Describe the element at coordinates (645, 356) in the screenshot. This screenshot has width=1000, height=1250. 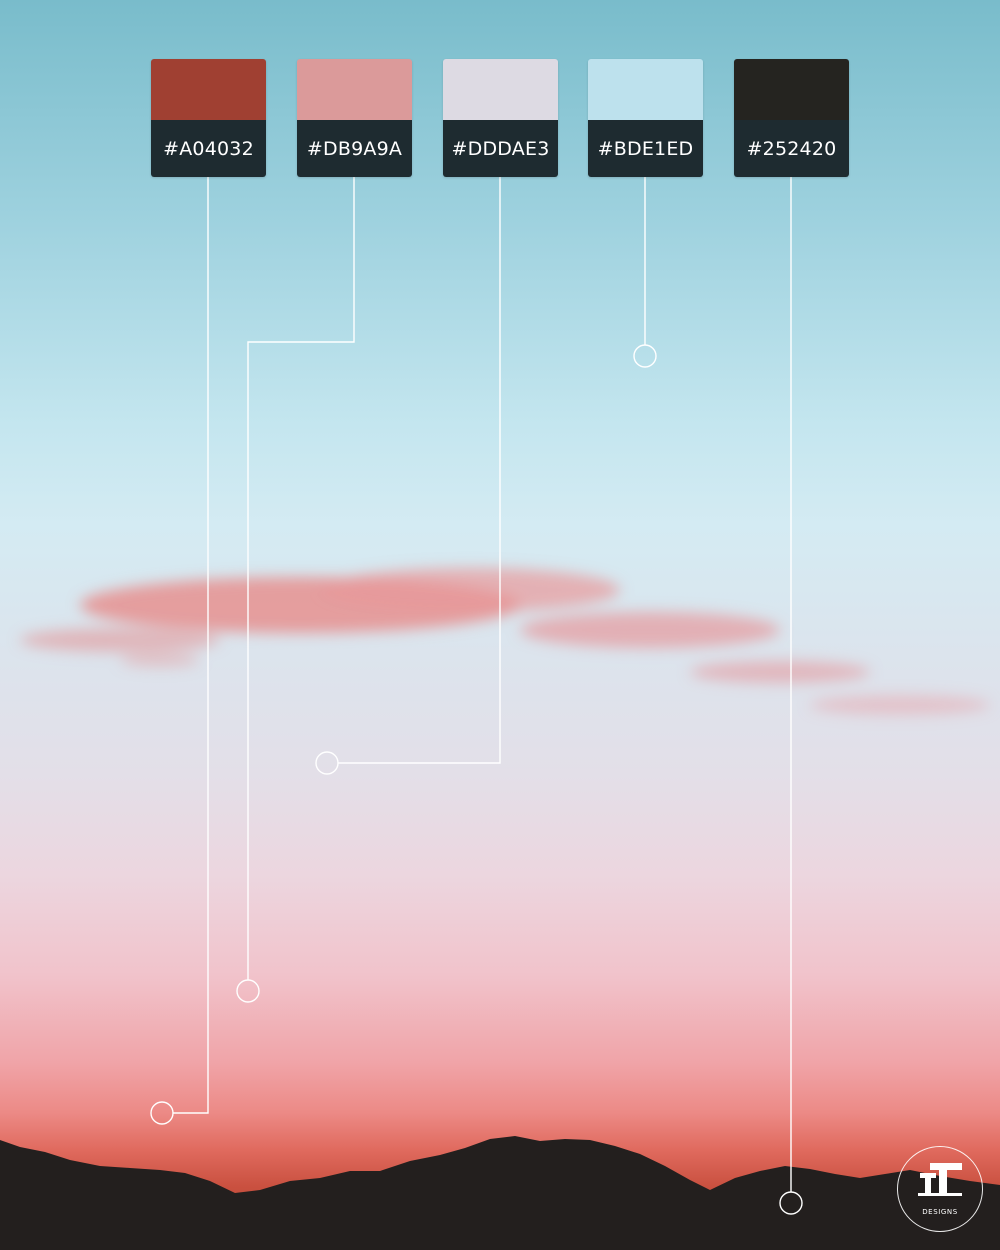
I see `marker-bde1ed` at that location.